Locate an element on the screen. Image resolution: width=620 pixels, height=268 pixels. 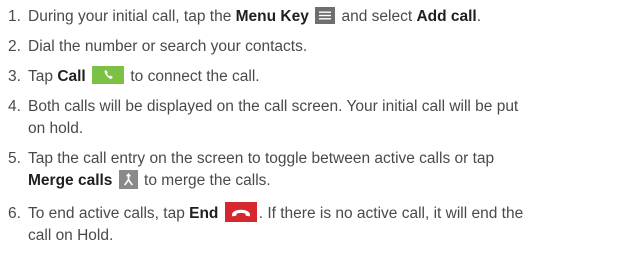
step-text: and select is located at coordinates (377, 16).